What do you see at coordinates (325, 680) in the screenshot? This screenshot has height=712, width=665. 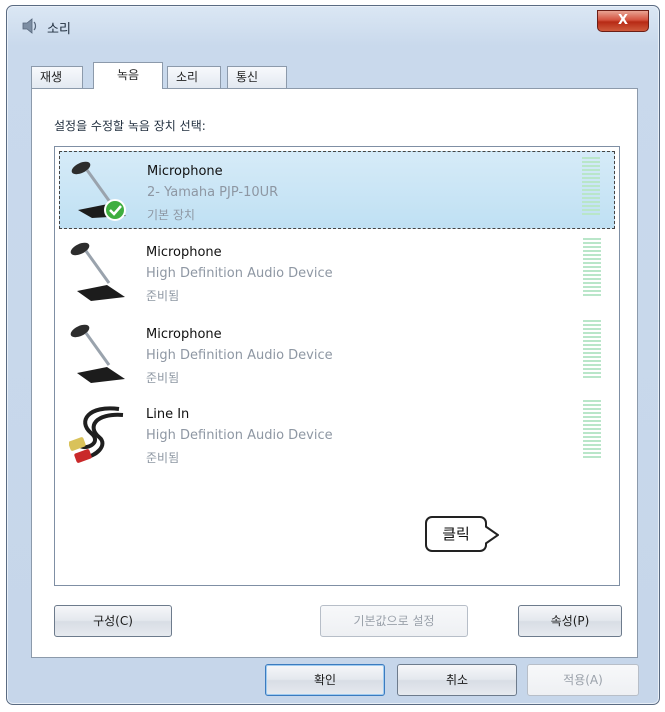 I see `ok-button: 확인` at bounding box center [325, 680].